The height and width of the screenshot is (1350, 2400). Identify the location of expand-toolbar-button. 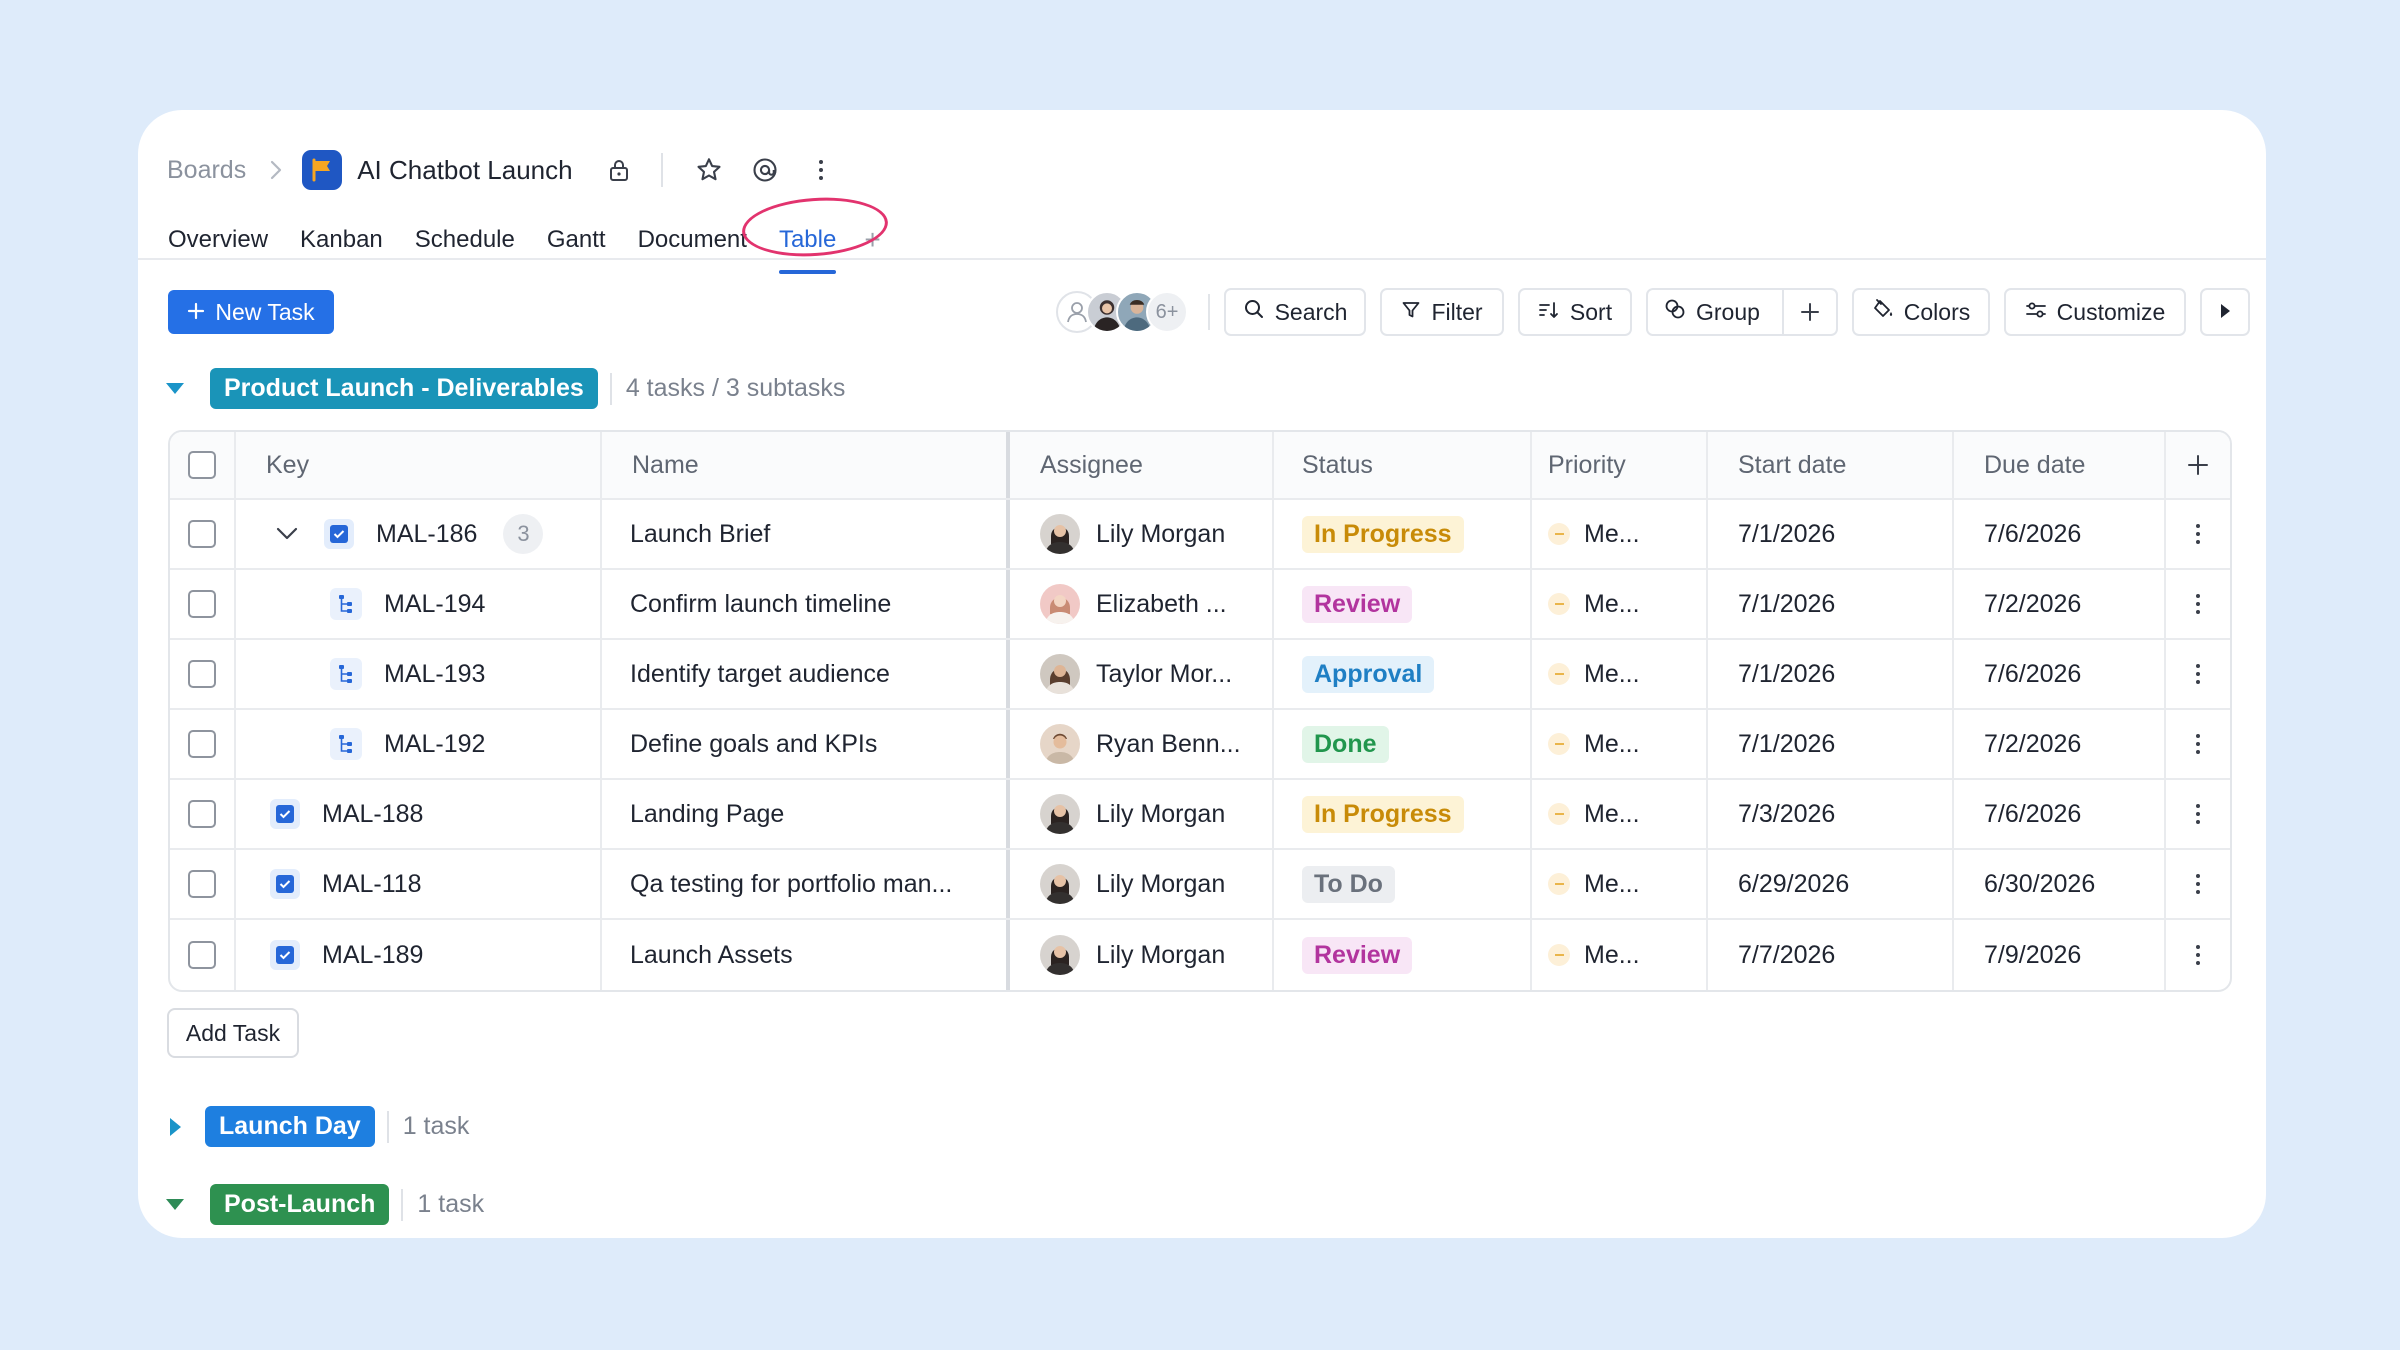
(2225, 312).